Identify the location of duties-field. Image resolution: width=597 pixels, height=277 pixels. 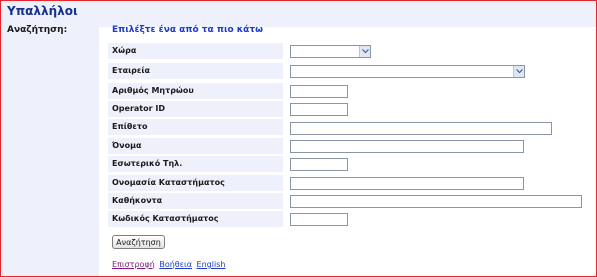
(436, 201).